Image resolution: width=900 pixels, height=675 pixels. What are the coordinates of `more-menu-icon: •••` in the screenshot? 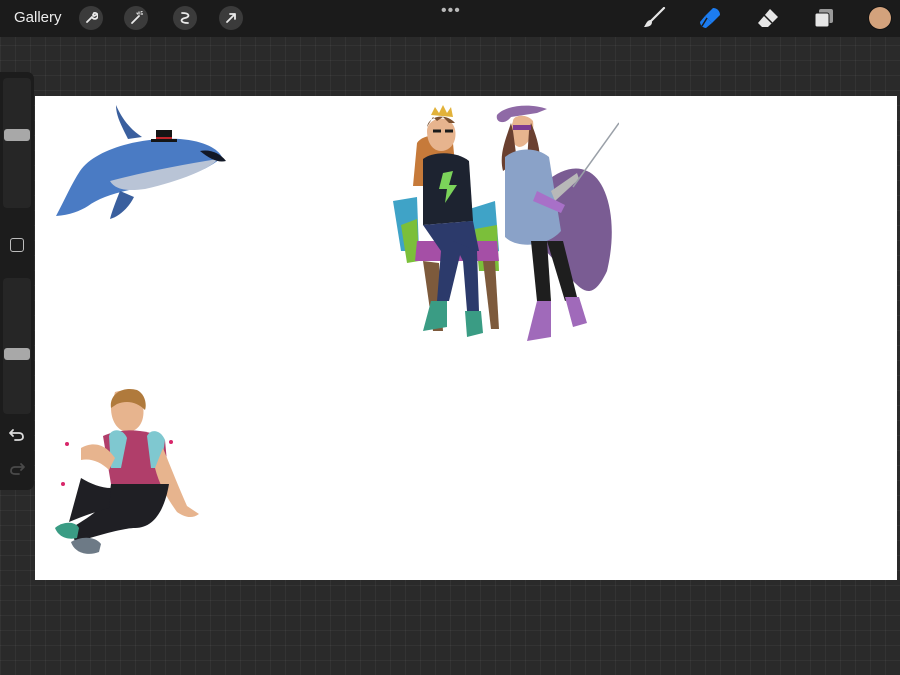 It's located at (451, 11).